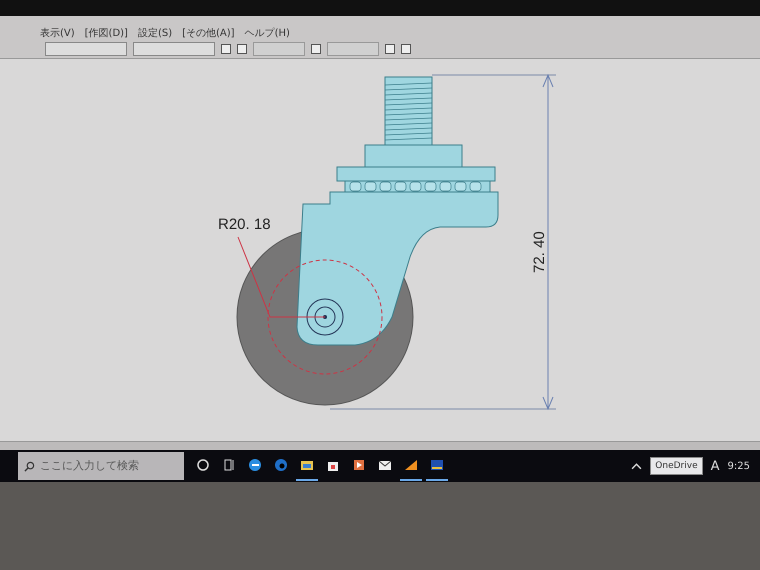 The height and width of the screenshot is (570, 760). What do you see at coordinates (155, 33) in the screenshot?
I see `menu-item: 設定(S)` at bounding box center [155, 33].